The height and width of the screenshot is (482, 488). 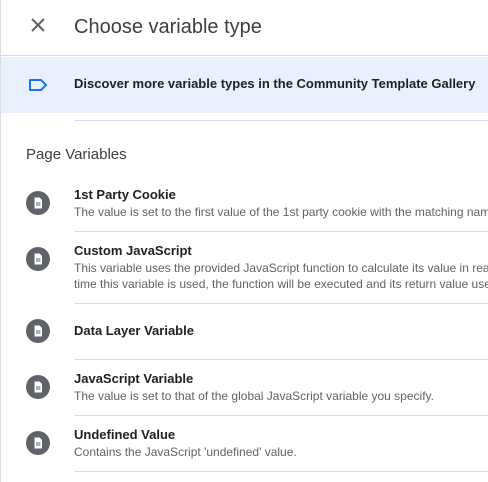 What do you see at coordinates (125, 194) in the screenshot?
I see `variable-type-name: 1st Party Cookie` at bounding box center [125, 194].